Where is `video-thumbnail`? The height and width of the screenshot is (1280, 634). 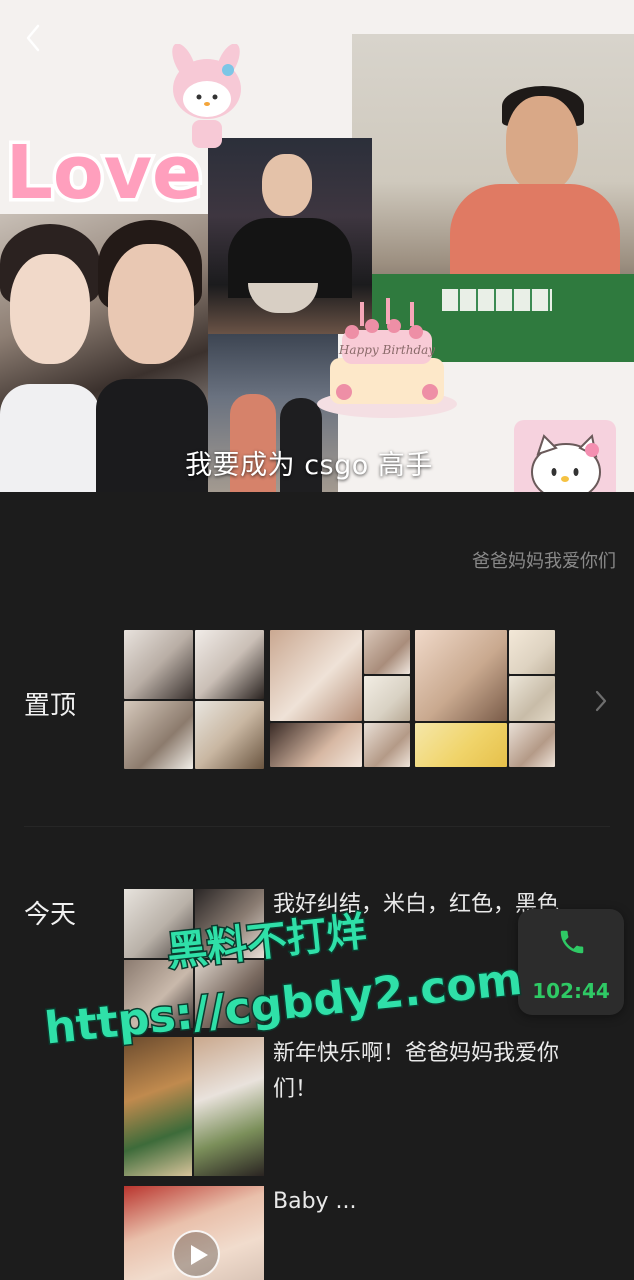 video-thumbnail is located at coordinates (194, 1233).